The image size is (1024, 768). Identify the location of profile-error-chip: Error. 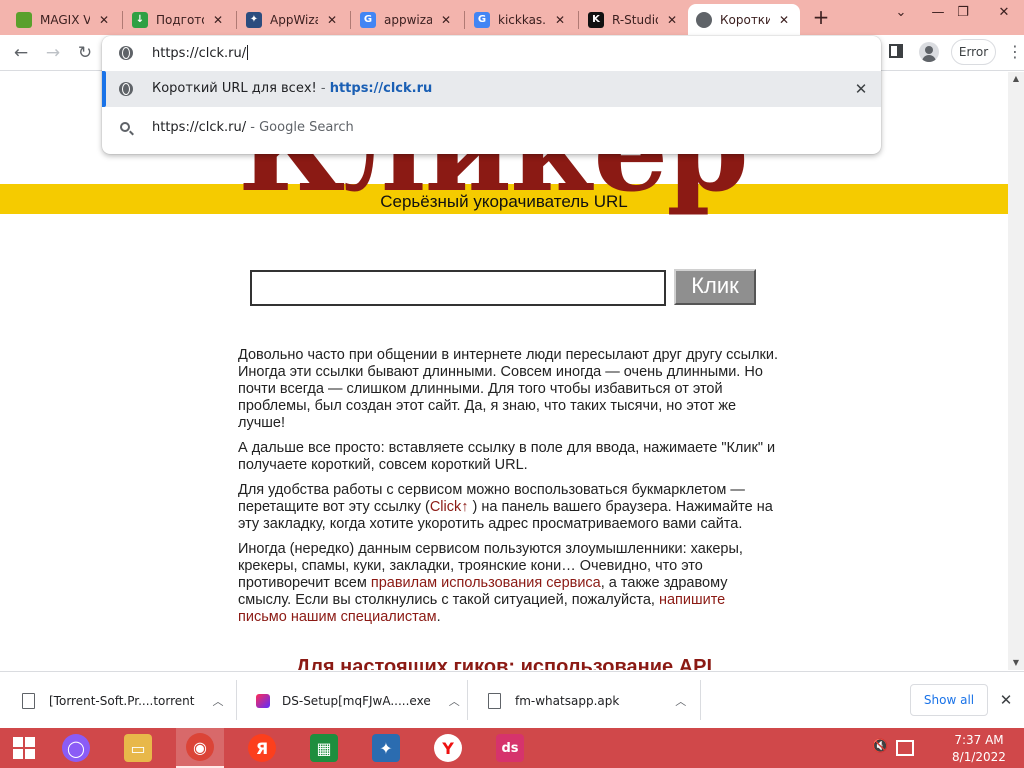
(973, 52).